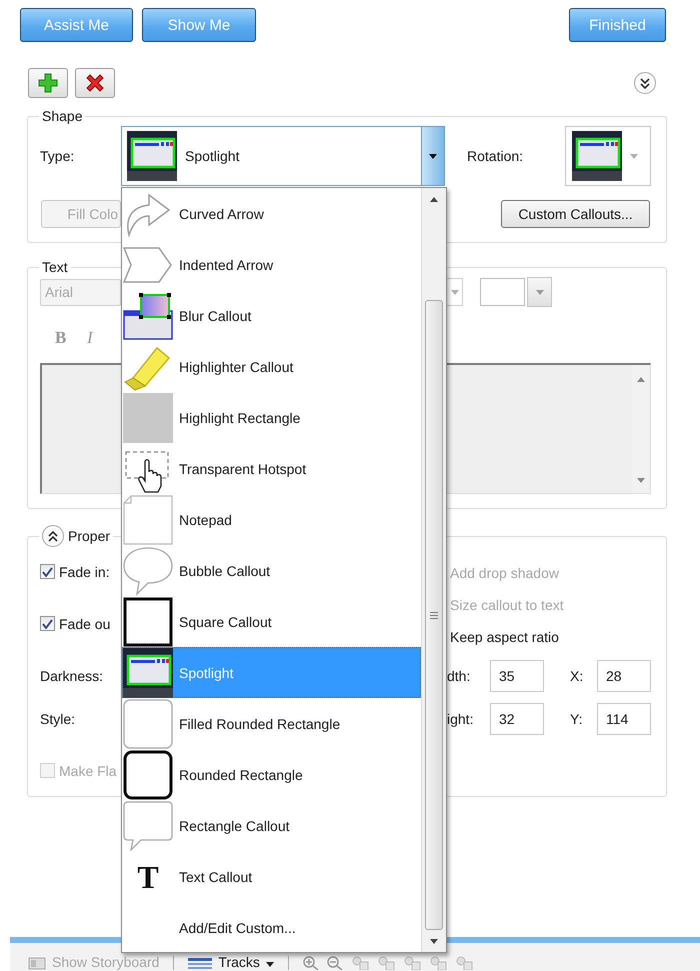  Describe the element at coordinates (624, 676) in the screenshot. I see `number-field: 28` at that location.